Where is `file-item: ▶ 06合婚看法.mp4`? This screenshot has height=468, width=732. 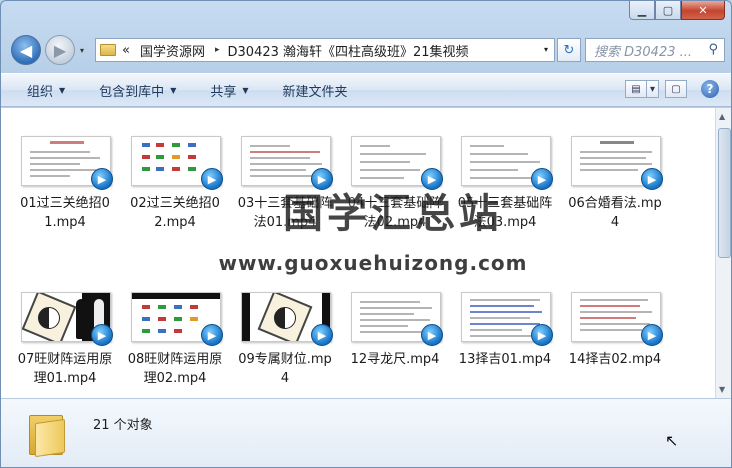
file-item: ▶ 06合婚看法.mp4 is located at coordinates (615, 206).